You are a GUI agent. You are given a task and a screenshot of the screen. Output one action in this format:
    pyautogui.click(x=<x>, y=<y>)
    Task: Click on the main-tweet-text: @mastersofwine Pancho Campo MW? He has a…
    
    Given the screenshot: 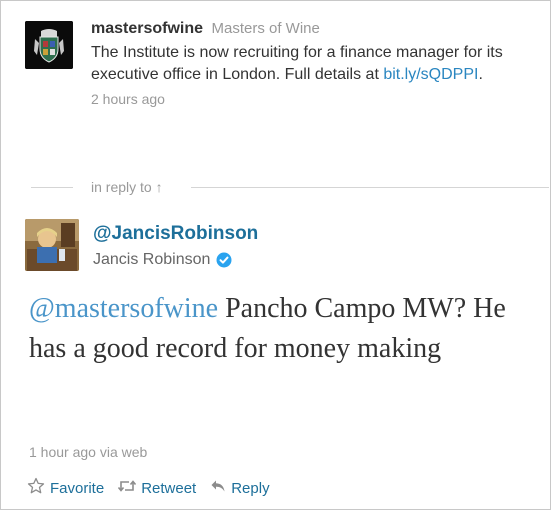 What is the action you would take?
    pyautogui.click(x=279, y=329)
    